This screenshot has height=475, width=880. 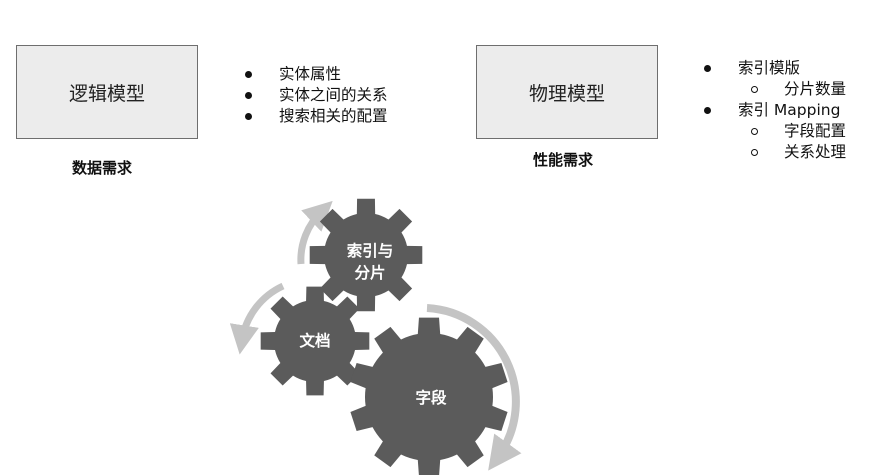 What do you see at coordinates (431, 397) in the screenshot?
I see `field-gear-label: 字段` at bounding box center [431, 397].